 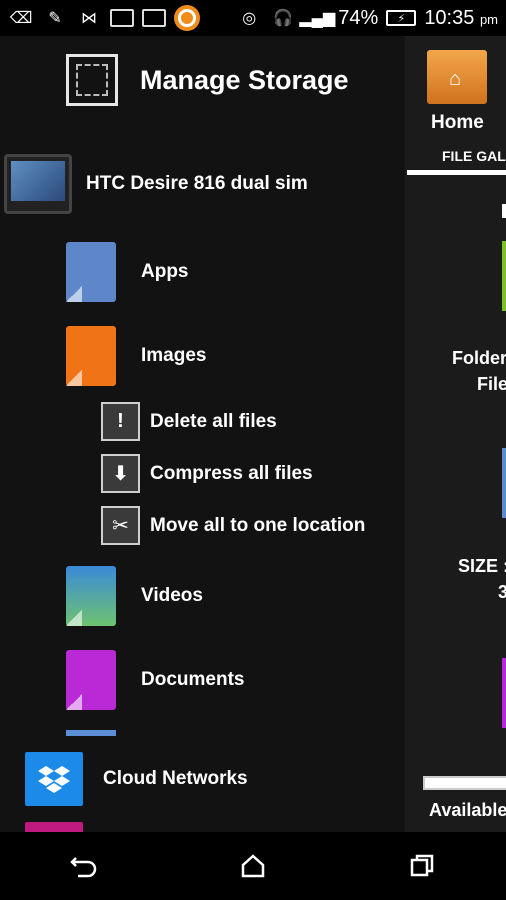 What do you see at coordinates (91, 596) in the screenshot?
I see `landscape-icon` at bounding box center [91, 596].